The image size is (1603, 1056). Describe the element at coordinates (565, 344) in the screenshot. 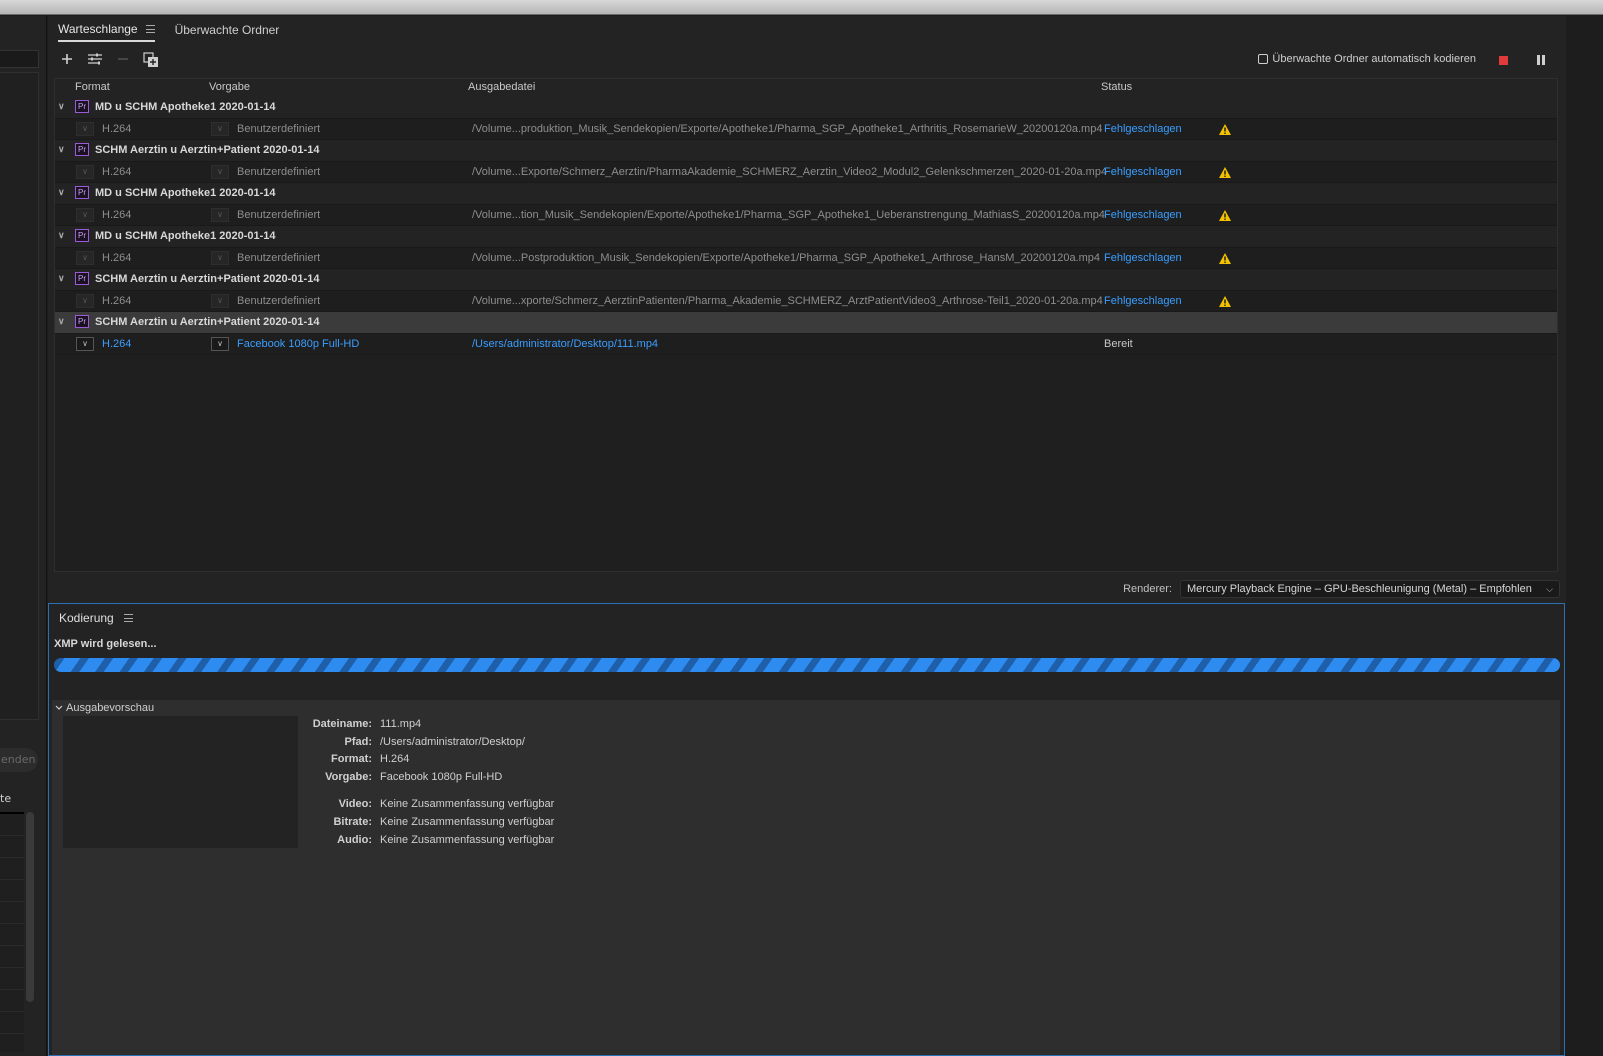

I see `item-output-file: /Users/administrator/Desktop/111.mp4` at that location.